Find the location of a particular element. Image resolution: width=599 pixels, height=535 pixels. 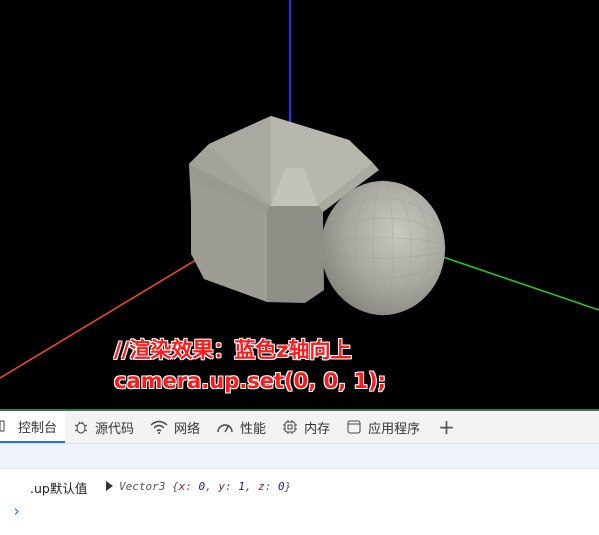

caption-comment: //渲染效果：蓝色z轴向上 is located at coordinates (233, 350).